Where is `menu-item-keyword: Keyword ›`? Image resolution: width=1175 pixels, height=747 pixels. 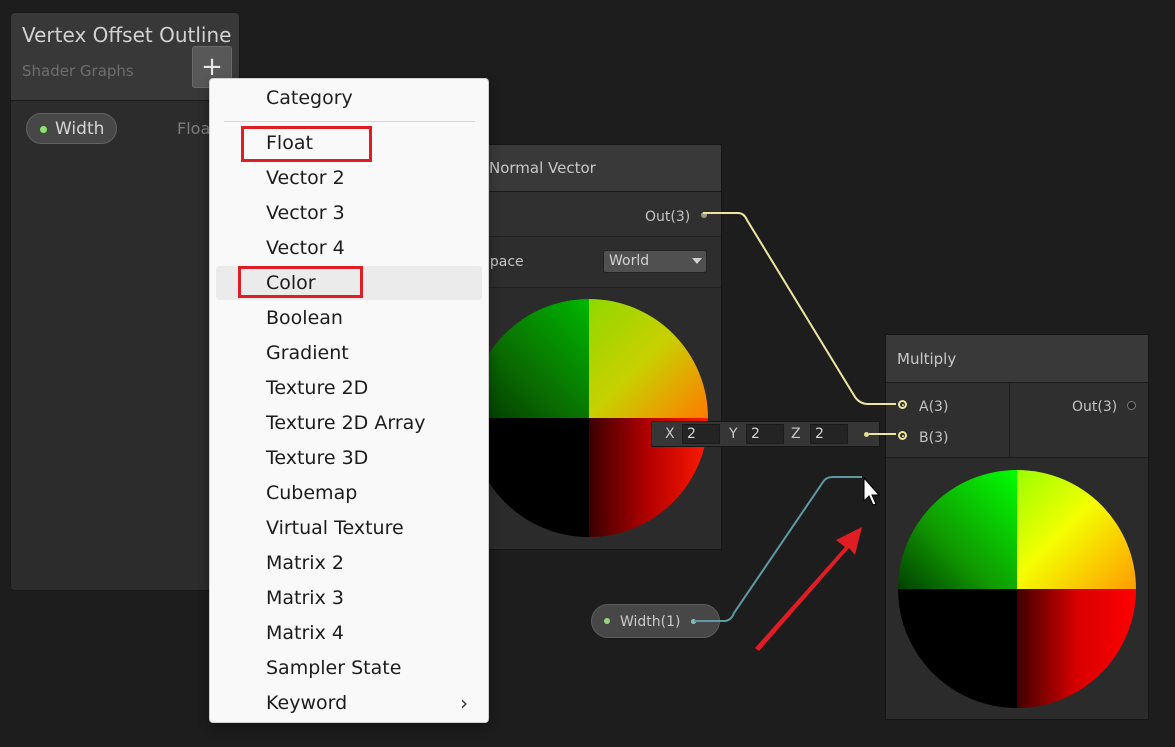
menu-item-keyword: Keyword › is located at coordinates (349, 703).